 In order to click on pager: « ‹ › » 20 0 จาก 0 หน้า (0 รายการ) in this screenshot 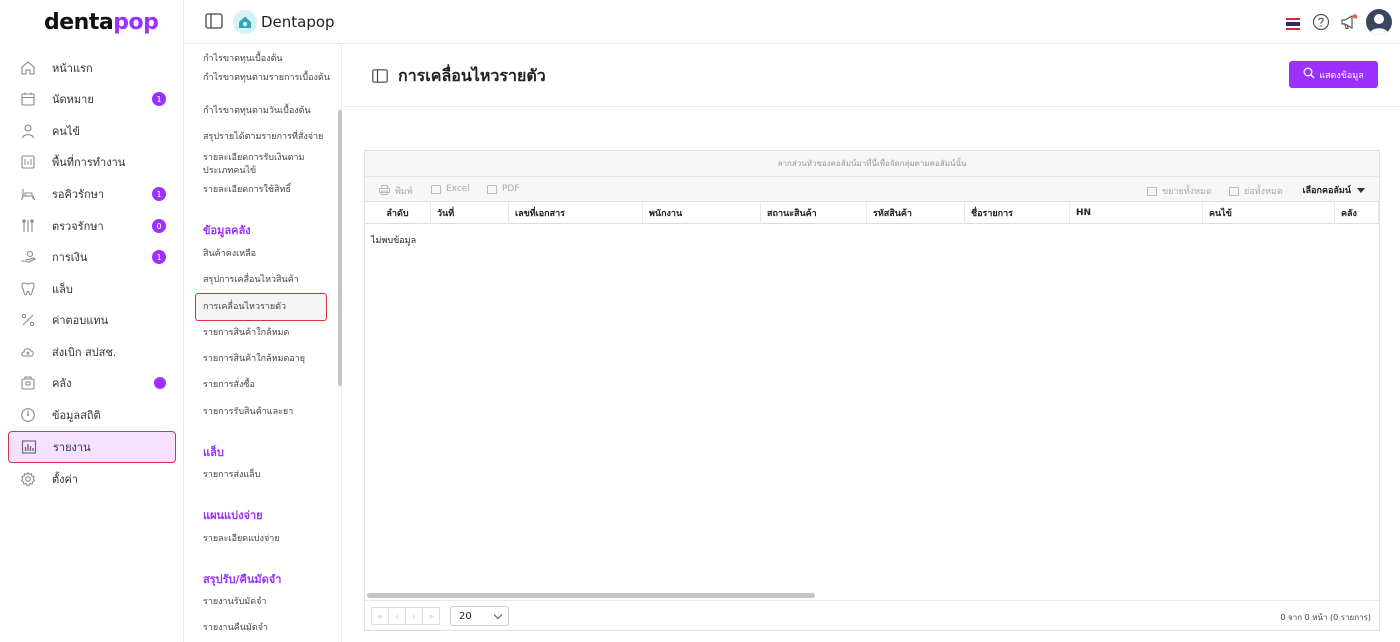, I will do `click(872, 615)`.